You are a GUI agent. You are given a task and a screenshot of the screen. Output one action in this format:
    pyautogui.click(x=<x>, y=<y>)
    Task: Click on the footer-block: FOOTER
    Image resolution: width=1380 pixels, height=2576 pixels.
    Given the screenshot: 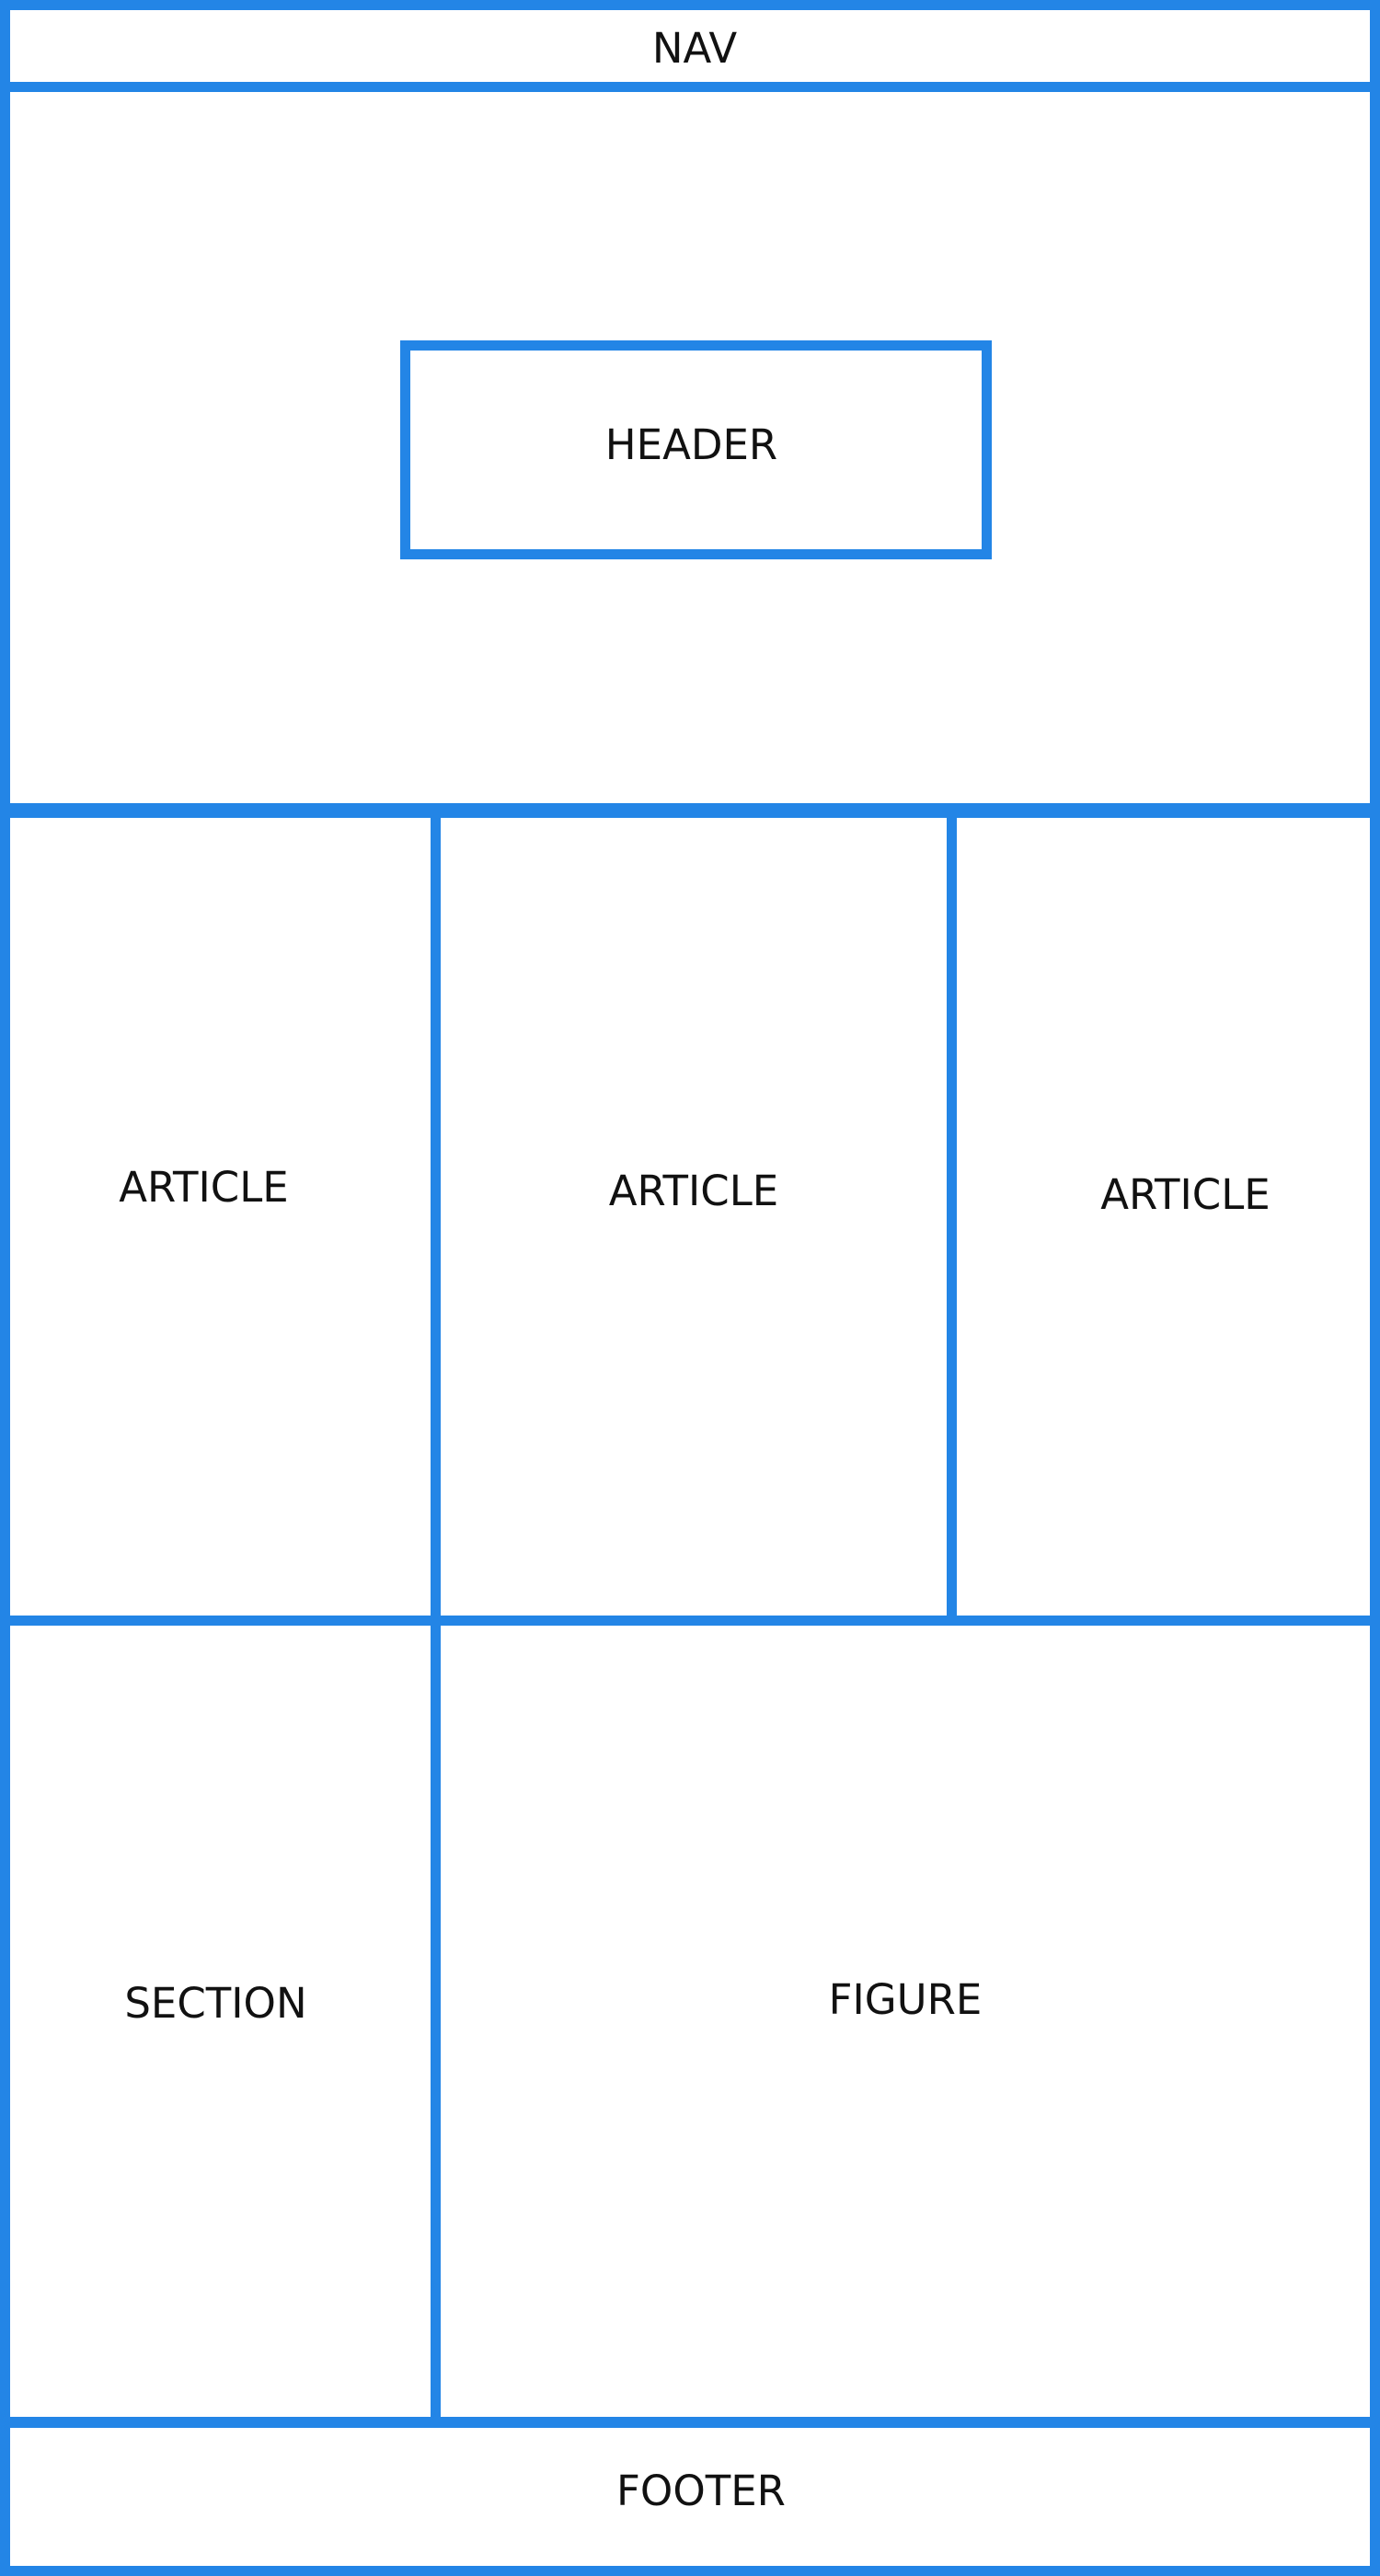 What is the action you would take?
    pyautogui.click(x=690, y=2496)
    